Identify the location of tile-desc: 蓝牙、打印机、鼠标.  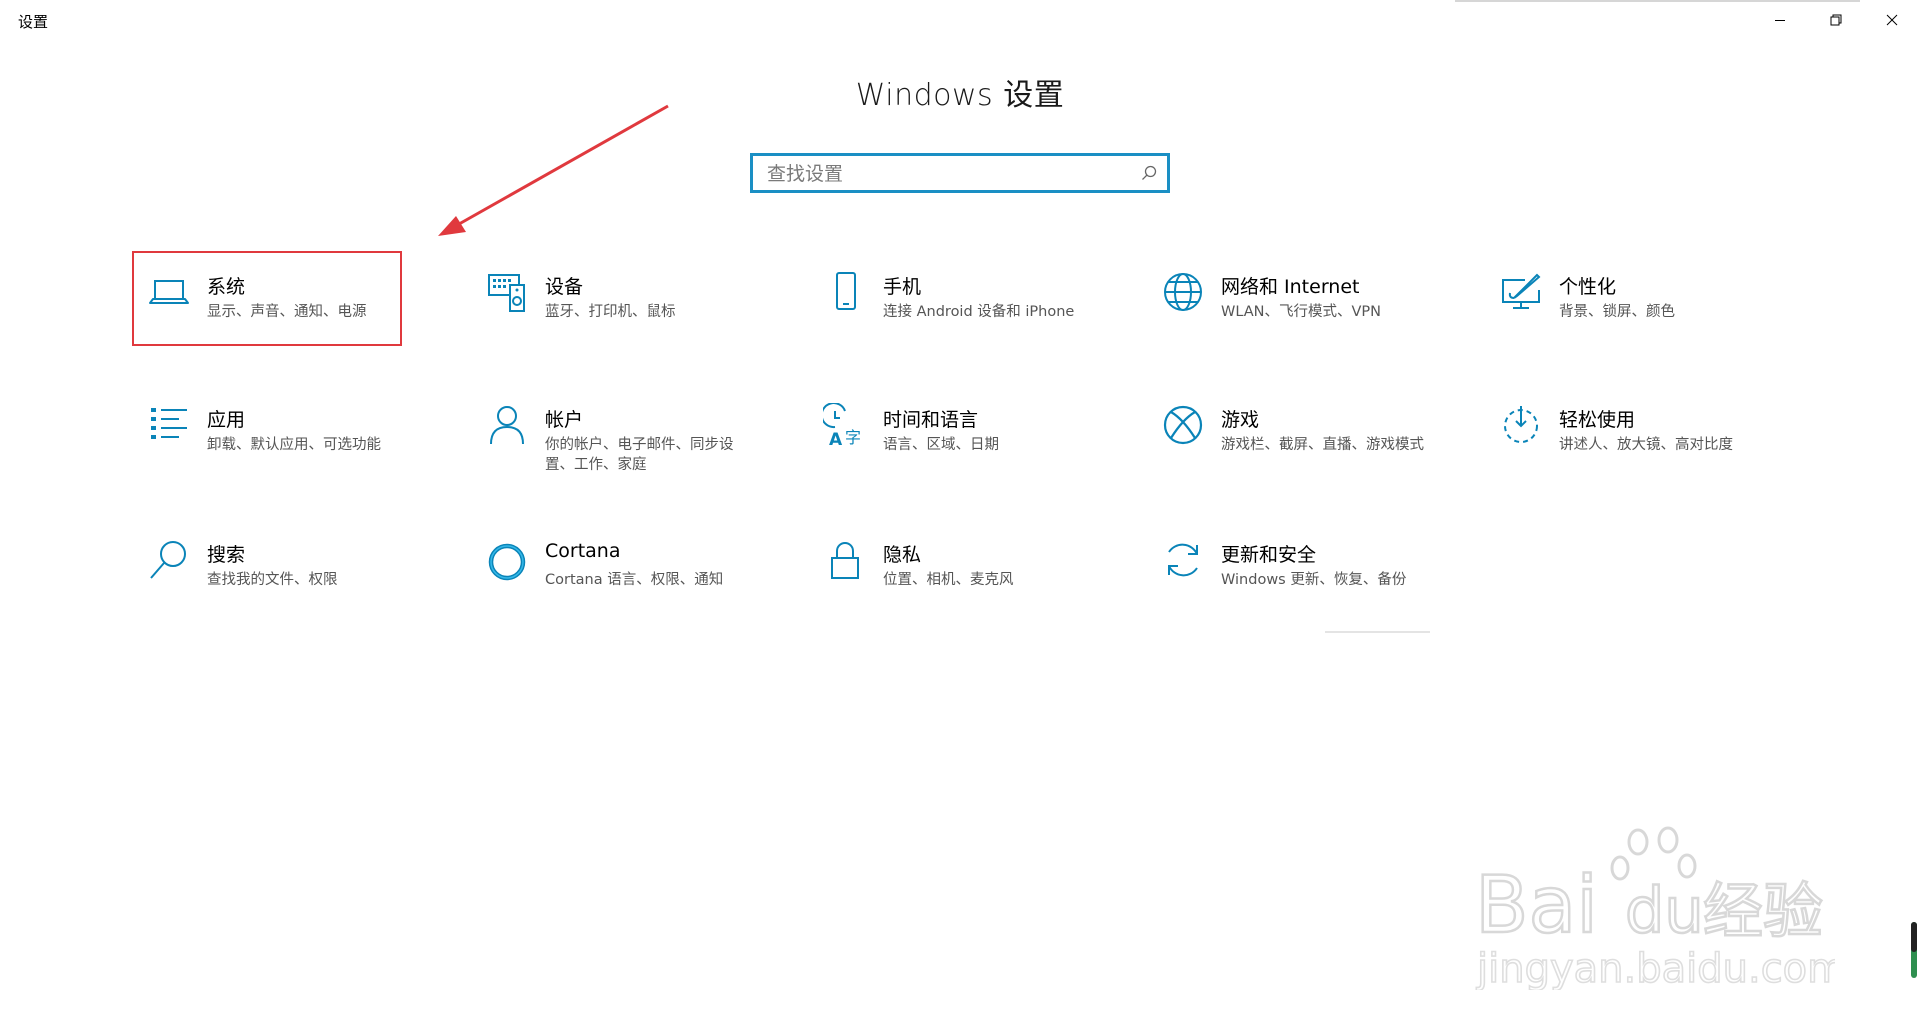
(610, 312).